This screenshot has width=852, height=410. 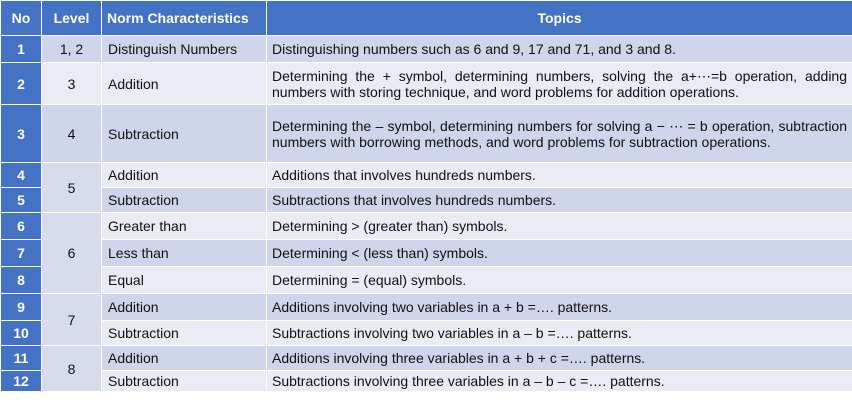 I want to click on row-norm: Equal, so click(x=184, y=280).